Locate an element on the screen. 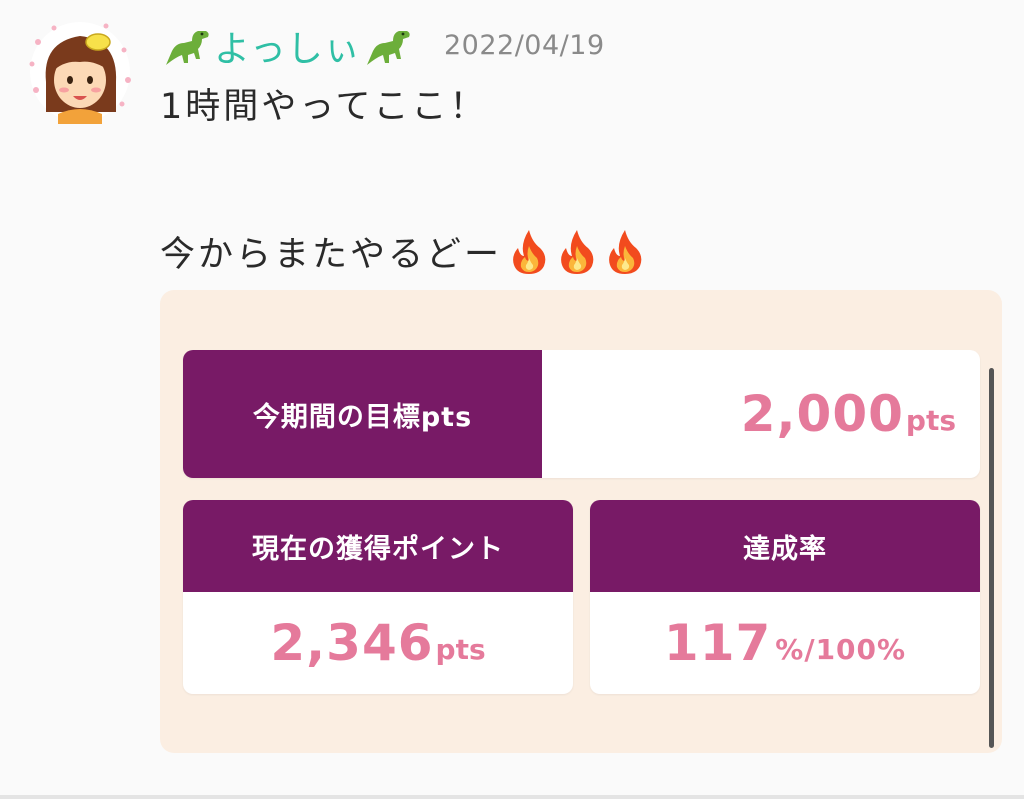  post-timestamp: 2022/04/19 is located at coordinates (524, 45).